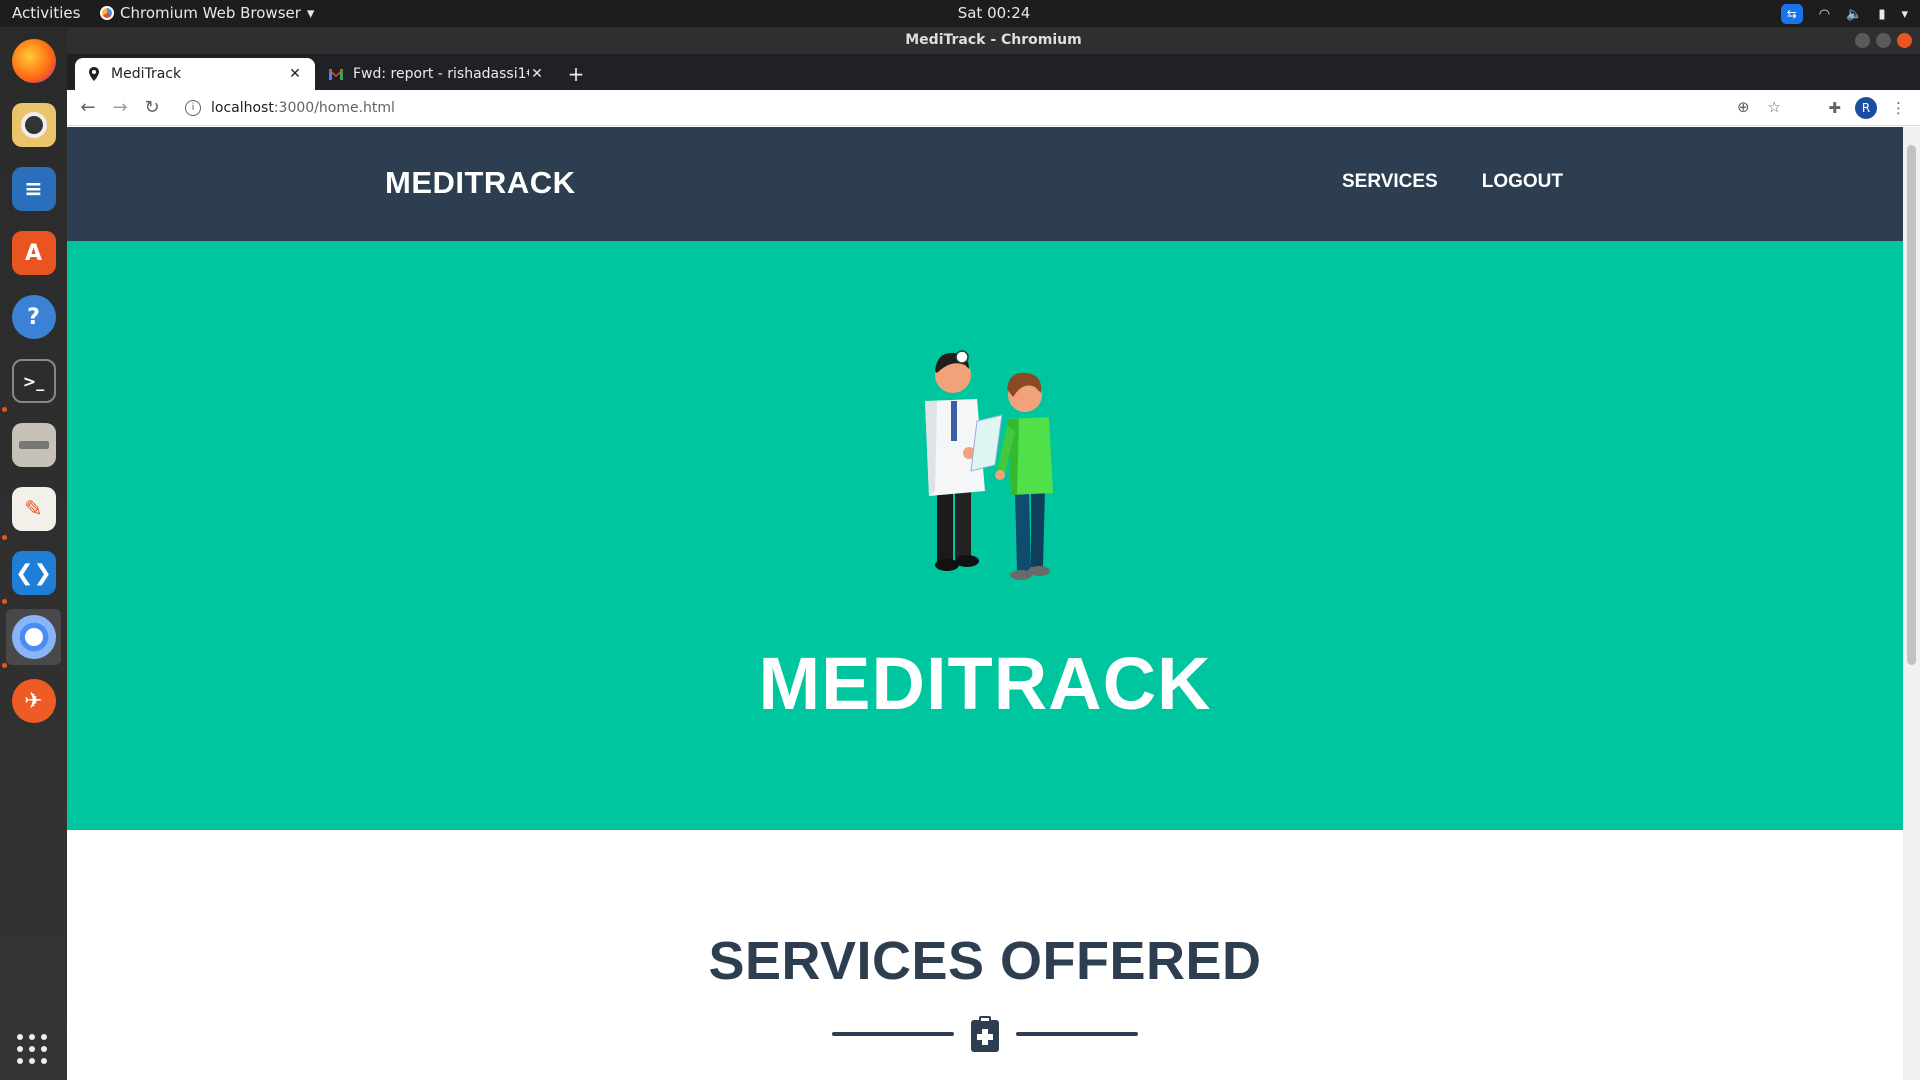  I want to click on system-tray: ⇆ ◠ 🔈 ▮ ▾, so click(1844, 14).